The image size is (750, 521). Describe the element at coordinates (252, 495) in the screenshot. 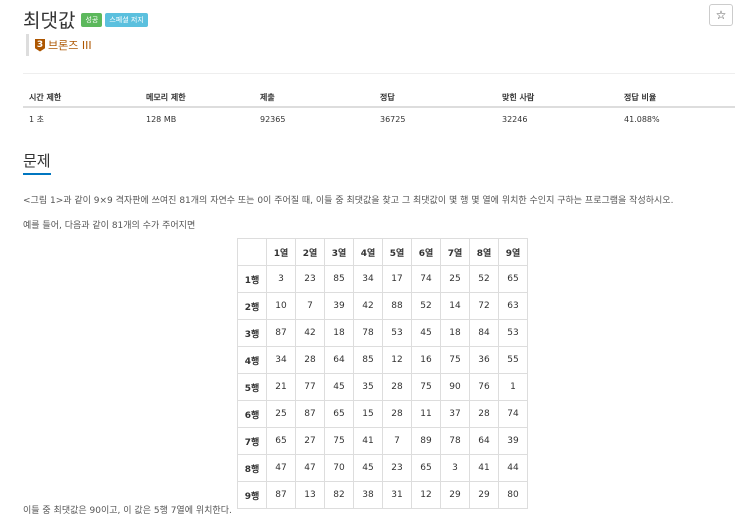

I see `grid-row-header: 9행` at that location.